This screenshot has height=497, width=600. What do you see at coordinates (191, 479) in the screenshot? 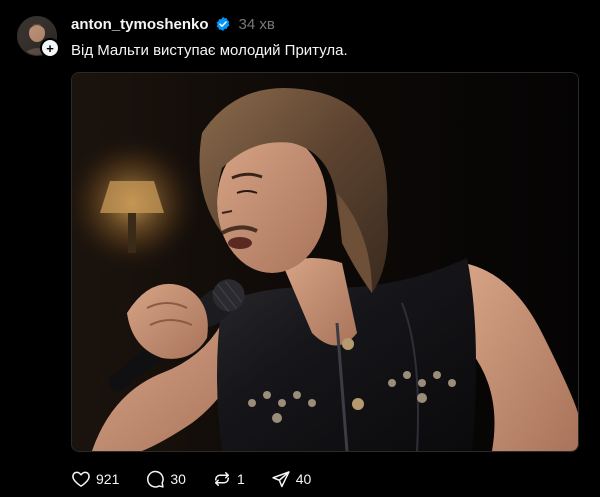
I see `post-actions: 921 30 1 40` at bounding box center [191, 479].